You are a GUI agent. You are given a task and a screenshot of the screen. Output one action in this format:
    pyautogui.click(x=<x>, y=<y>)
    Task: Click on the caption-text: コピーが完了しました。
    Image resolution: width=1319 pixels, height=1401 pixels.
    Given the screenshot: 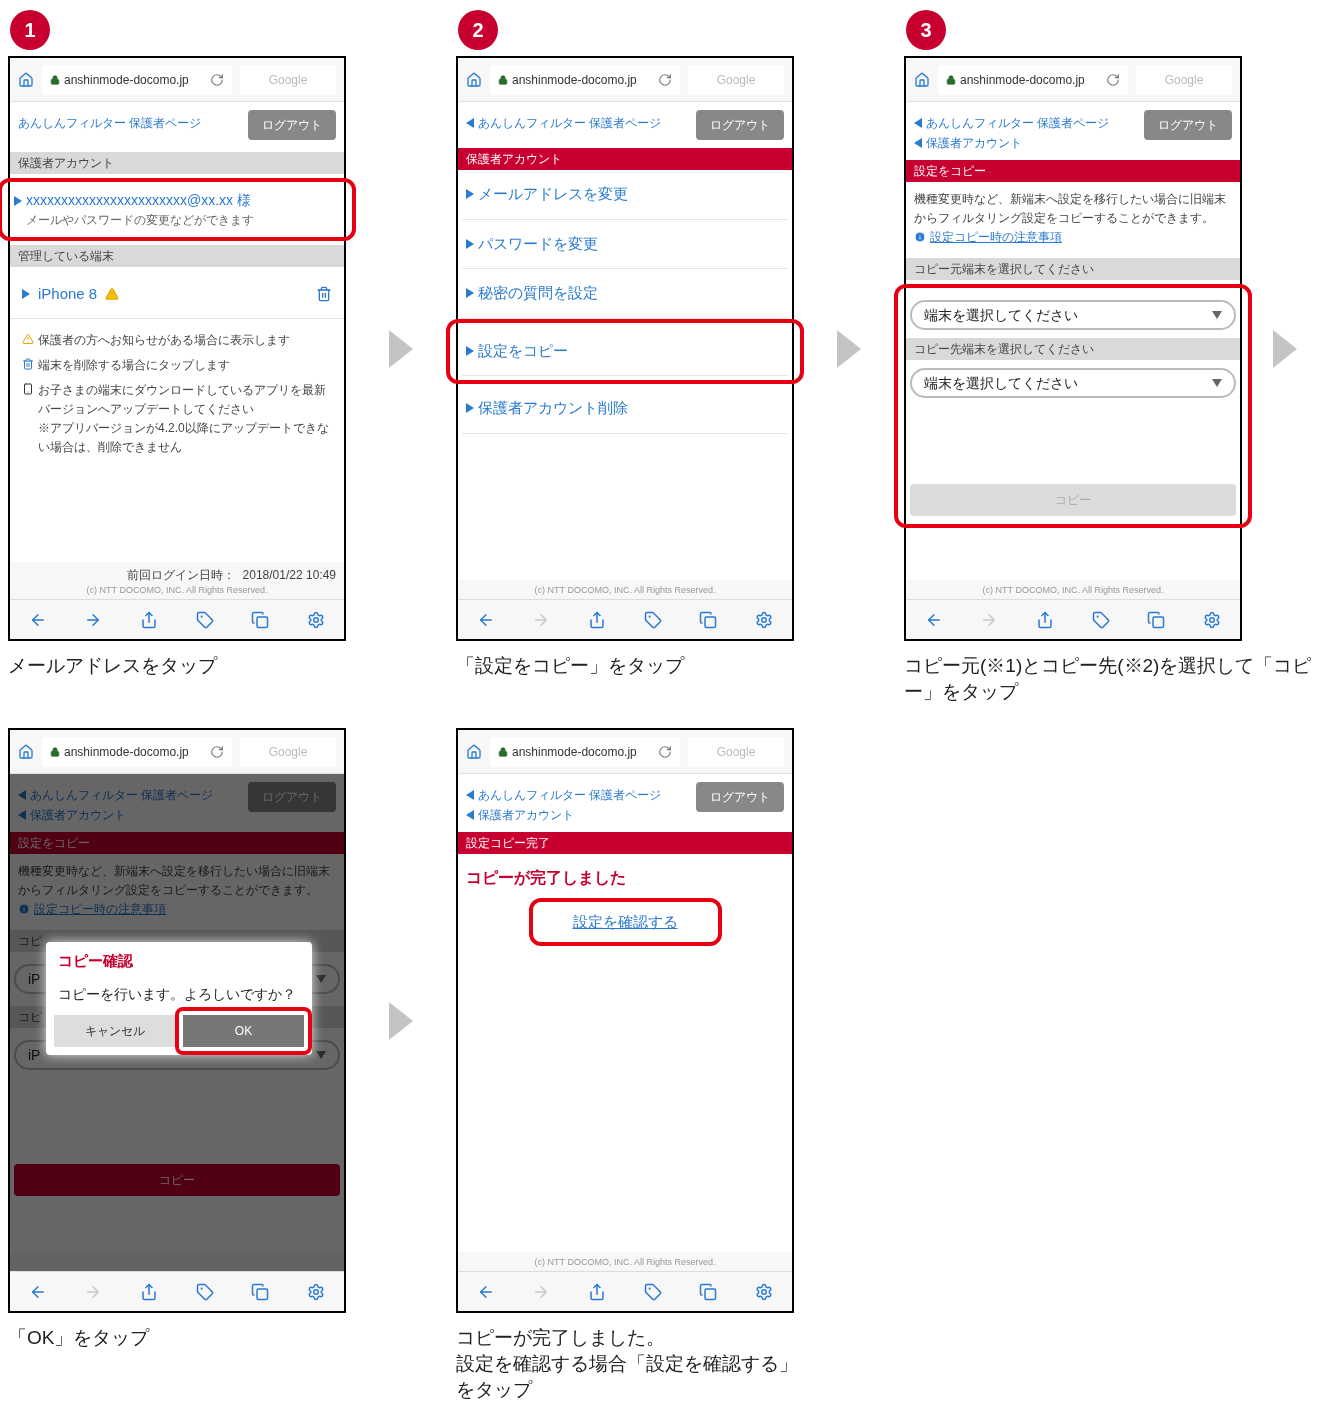 What is the action you would take?
    pyautogui.click(x=561, y=1338)
    